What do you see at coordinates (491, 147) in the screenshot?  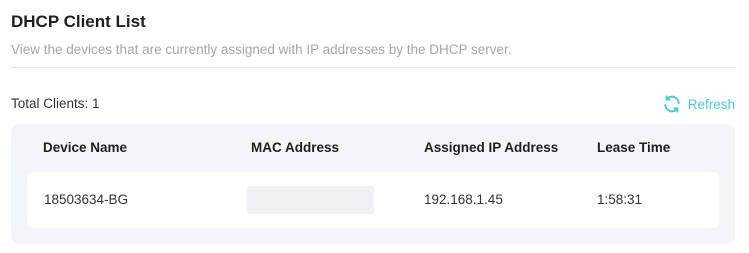 I see `column-header-assigned-ip: Assigned IP Address` at bounding box center [491, 147].